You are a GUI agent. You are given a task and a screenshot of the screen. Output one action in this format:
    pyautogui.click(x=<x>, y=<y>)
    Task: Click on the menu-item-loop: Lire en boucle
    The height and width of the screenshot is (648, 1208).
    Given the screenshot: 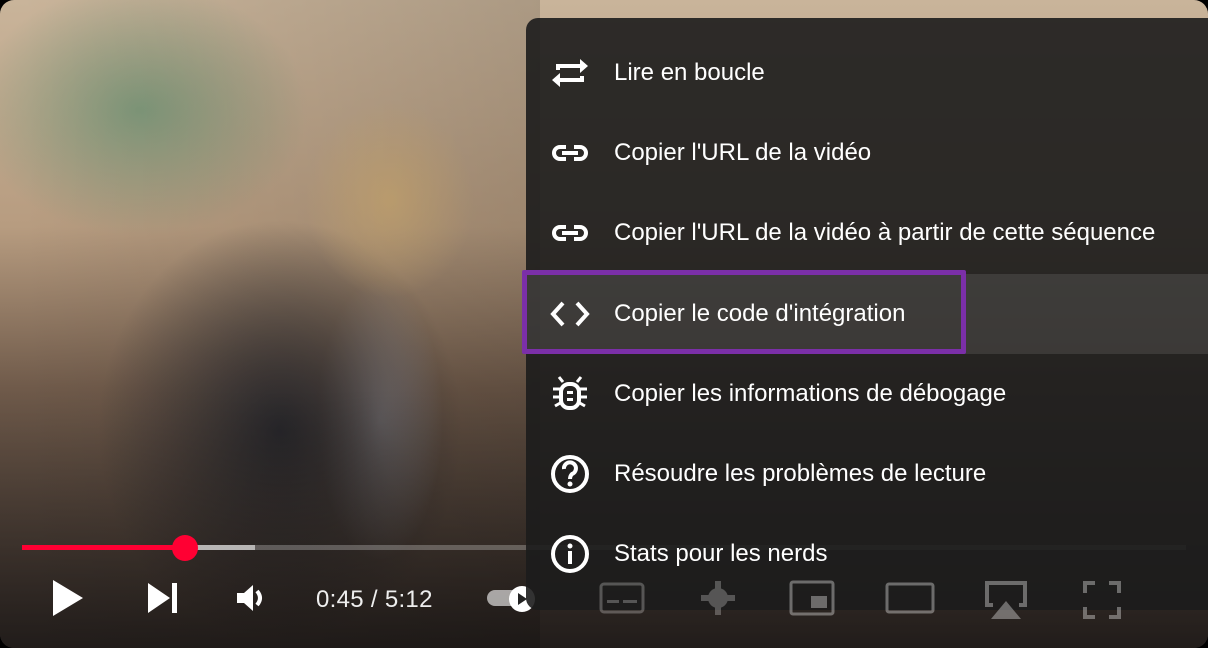 What is the action you would take?
    pyautogui.click(x=867, y=73)
    